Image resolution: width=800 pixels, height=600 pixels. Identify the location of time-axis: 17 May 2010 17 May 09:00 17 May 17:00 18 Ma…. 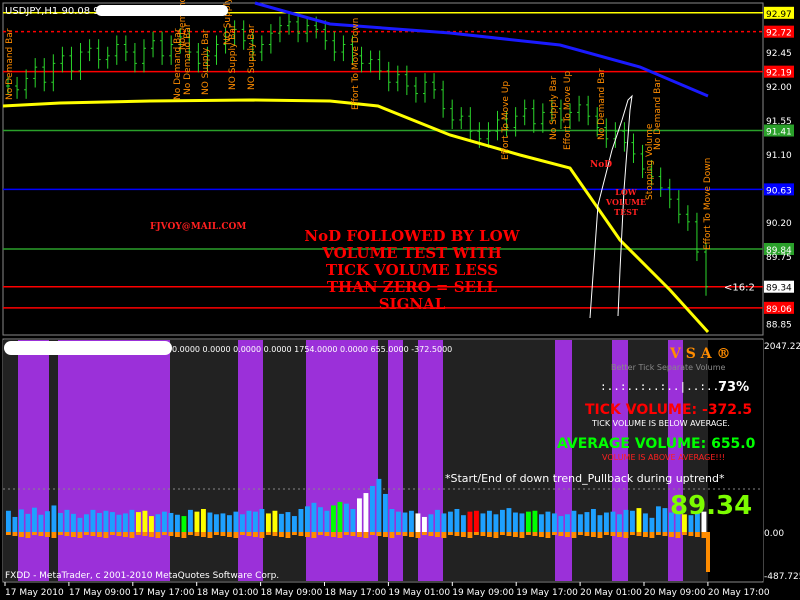
(387, 590).